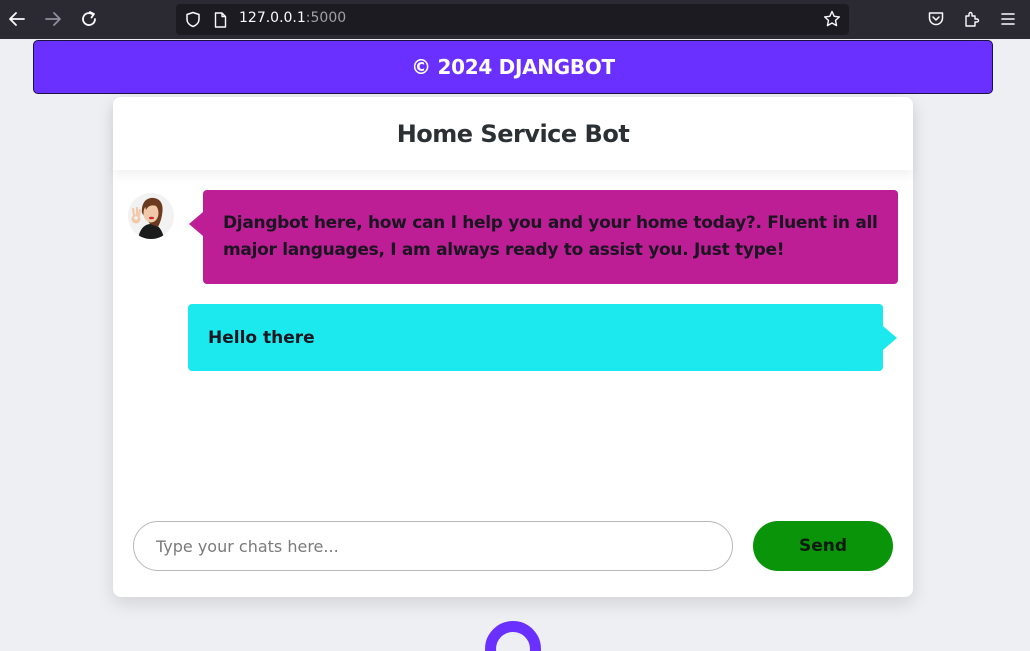 The image size is (1030, 651). I want to click on chat-header: Home Service Bot, so click(513, 133).